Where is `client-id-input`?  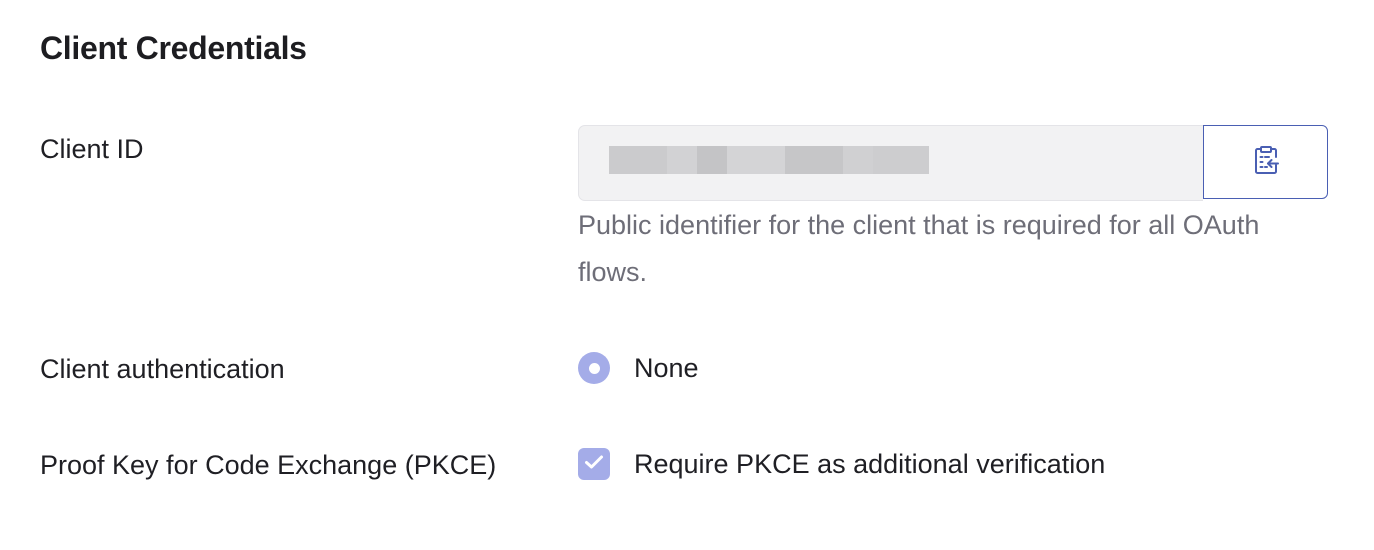 client-id-input is located at coordinates (890, 163).